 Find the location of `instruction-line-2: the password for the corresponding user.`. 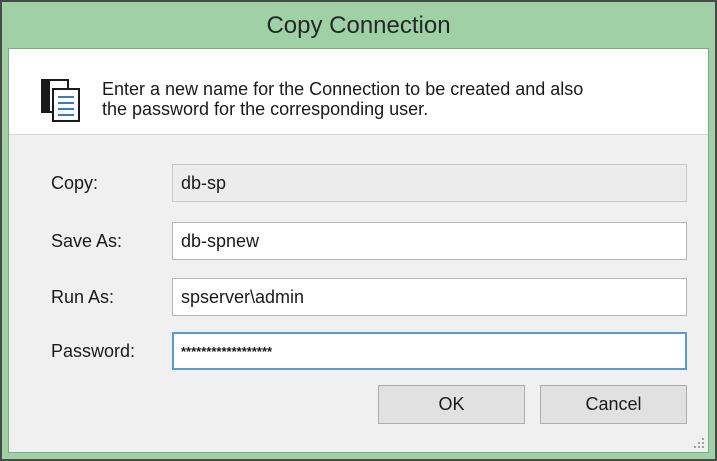

instruction-line-2: the password for the corresponding user. is located at coordinates (265, 109).